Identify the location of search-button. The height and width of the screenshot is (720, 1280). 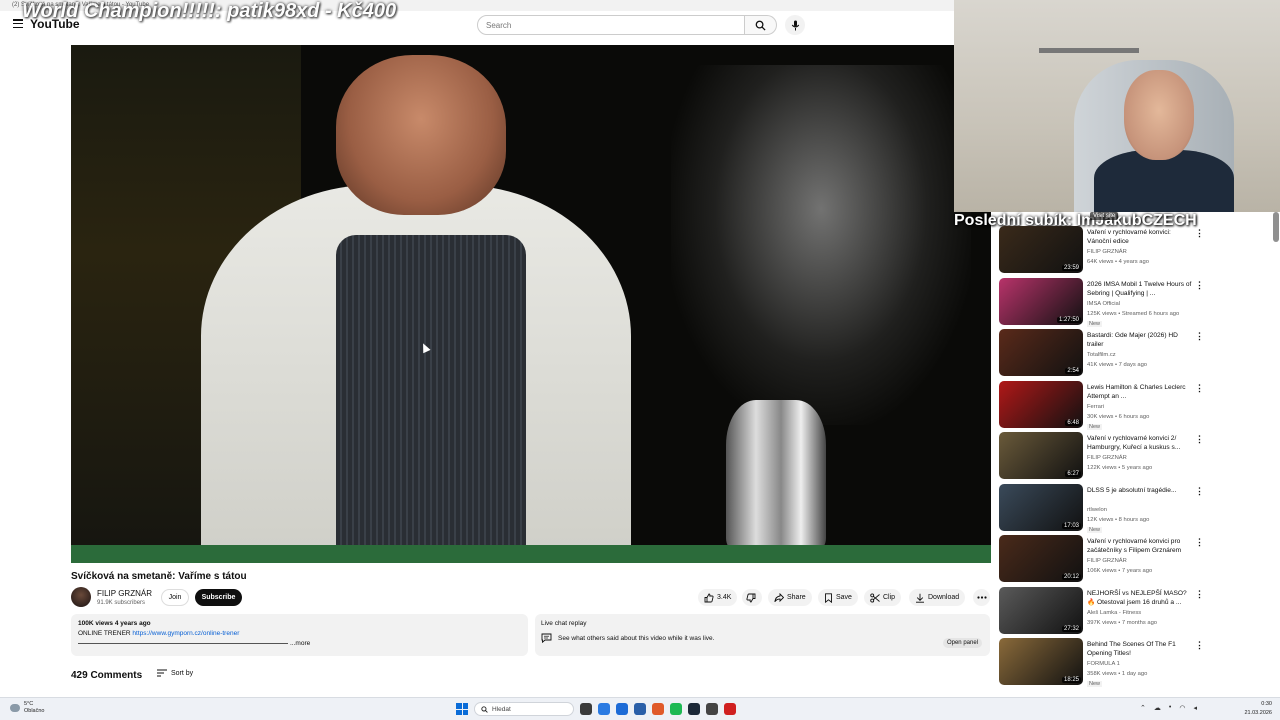
(761, 25).